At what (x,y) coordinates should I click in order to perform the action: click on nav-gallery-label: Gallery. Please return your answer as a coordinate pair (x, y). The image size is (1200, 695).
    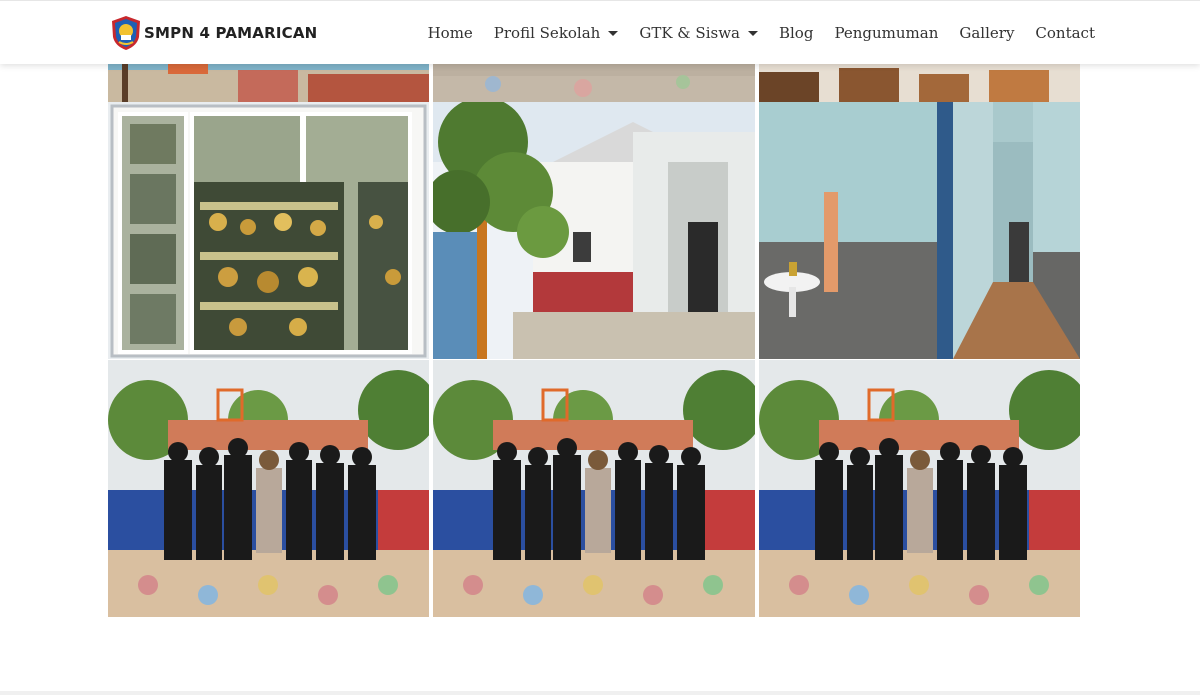
    Looking at the image, I should click on (987, 33).